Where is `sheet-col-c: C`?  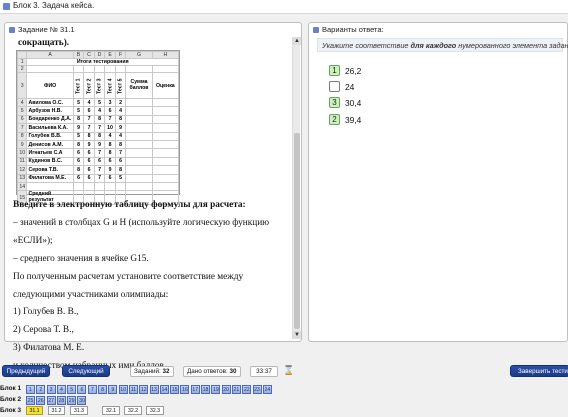 sheet-col-c: C is located at coordinates (89, 55).